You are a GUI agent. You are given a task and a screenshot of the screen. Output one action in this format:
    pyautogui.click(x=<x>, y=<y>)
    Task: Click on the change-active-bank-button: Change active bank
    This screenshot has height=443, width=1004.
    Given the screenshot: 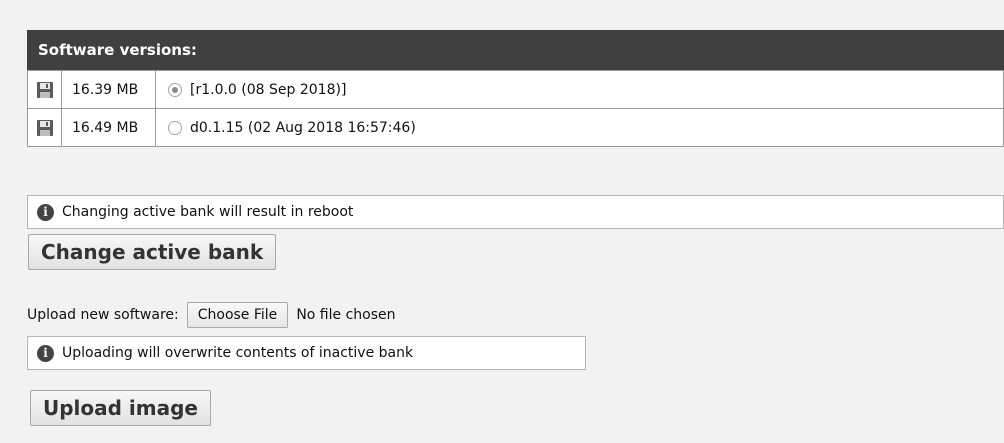 What is the action you would take?
    pyautogui.click(x=152, y=252)
    